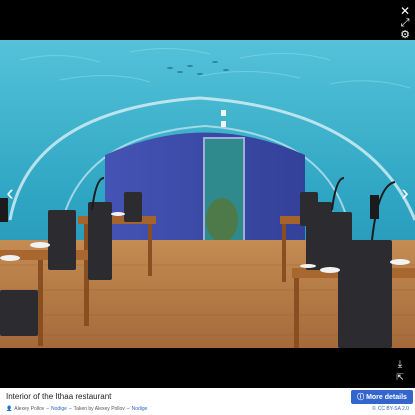 Image resolution: width=415 pixels, height=415 pixels. Describe the element at coordinates (29, 409) in the screenshot. I see `author-name: Alexey Pollov` at that location.